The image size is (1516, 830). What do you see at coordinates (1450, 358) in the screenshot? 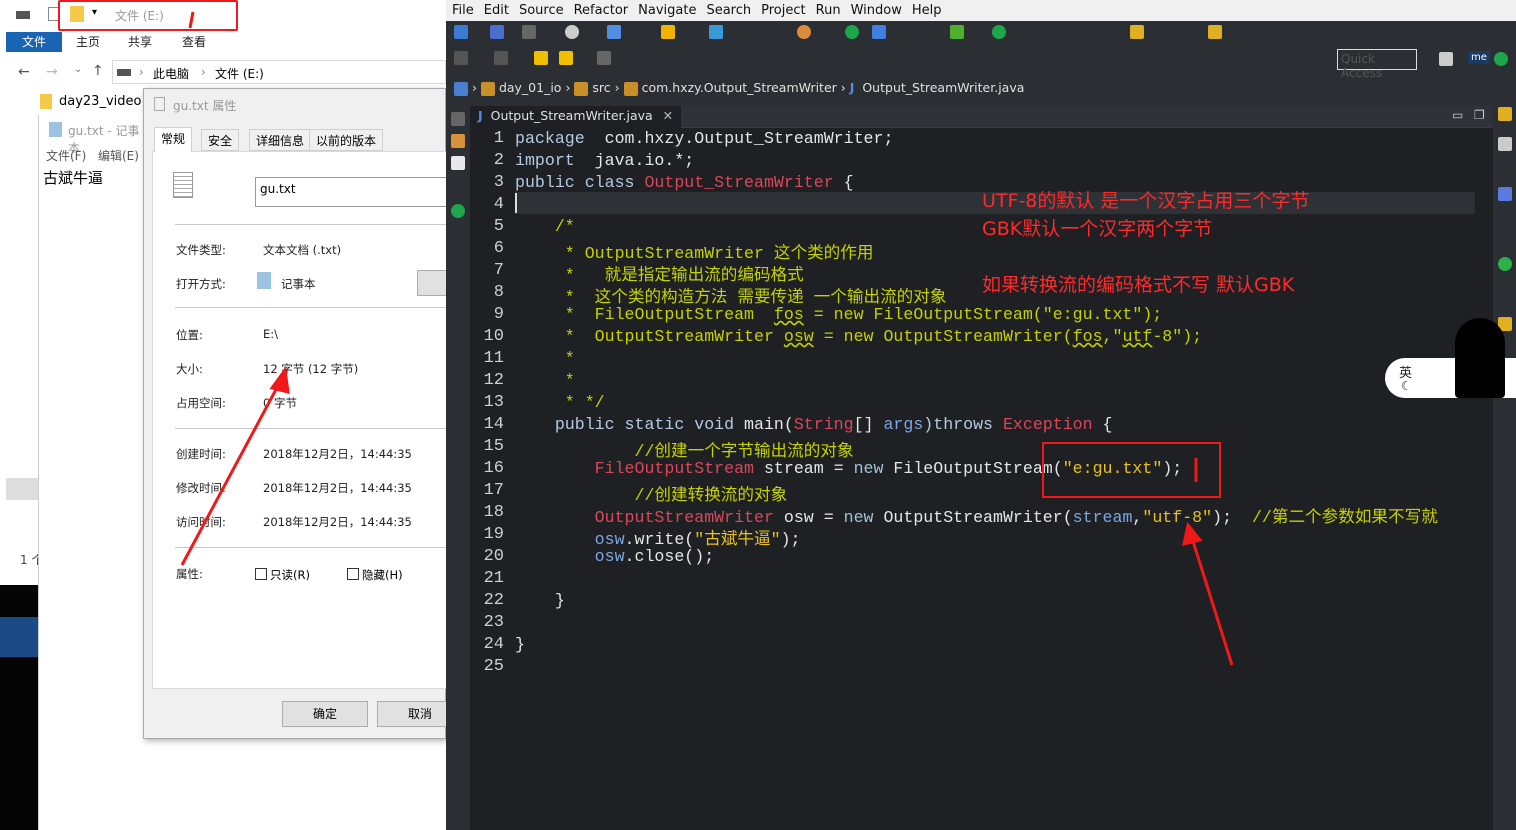
I see `ime-toolbar: 英 ☾` at bounding box center [1450, 358].